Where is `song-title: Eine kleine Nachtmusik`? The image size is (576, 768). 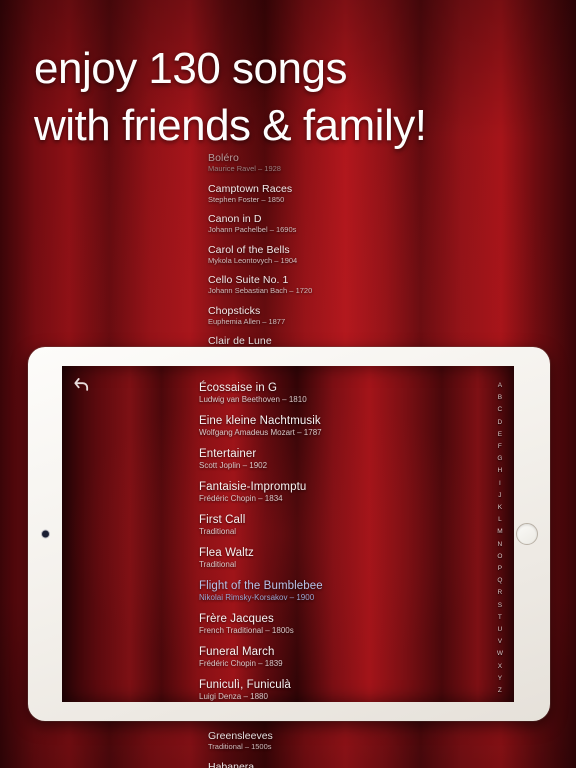
song-title: Eine kleine Nachtmusik is located at coordinates (260, 421).